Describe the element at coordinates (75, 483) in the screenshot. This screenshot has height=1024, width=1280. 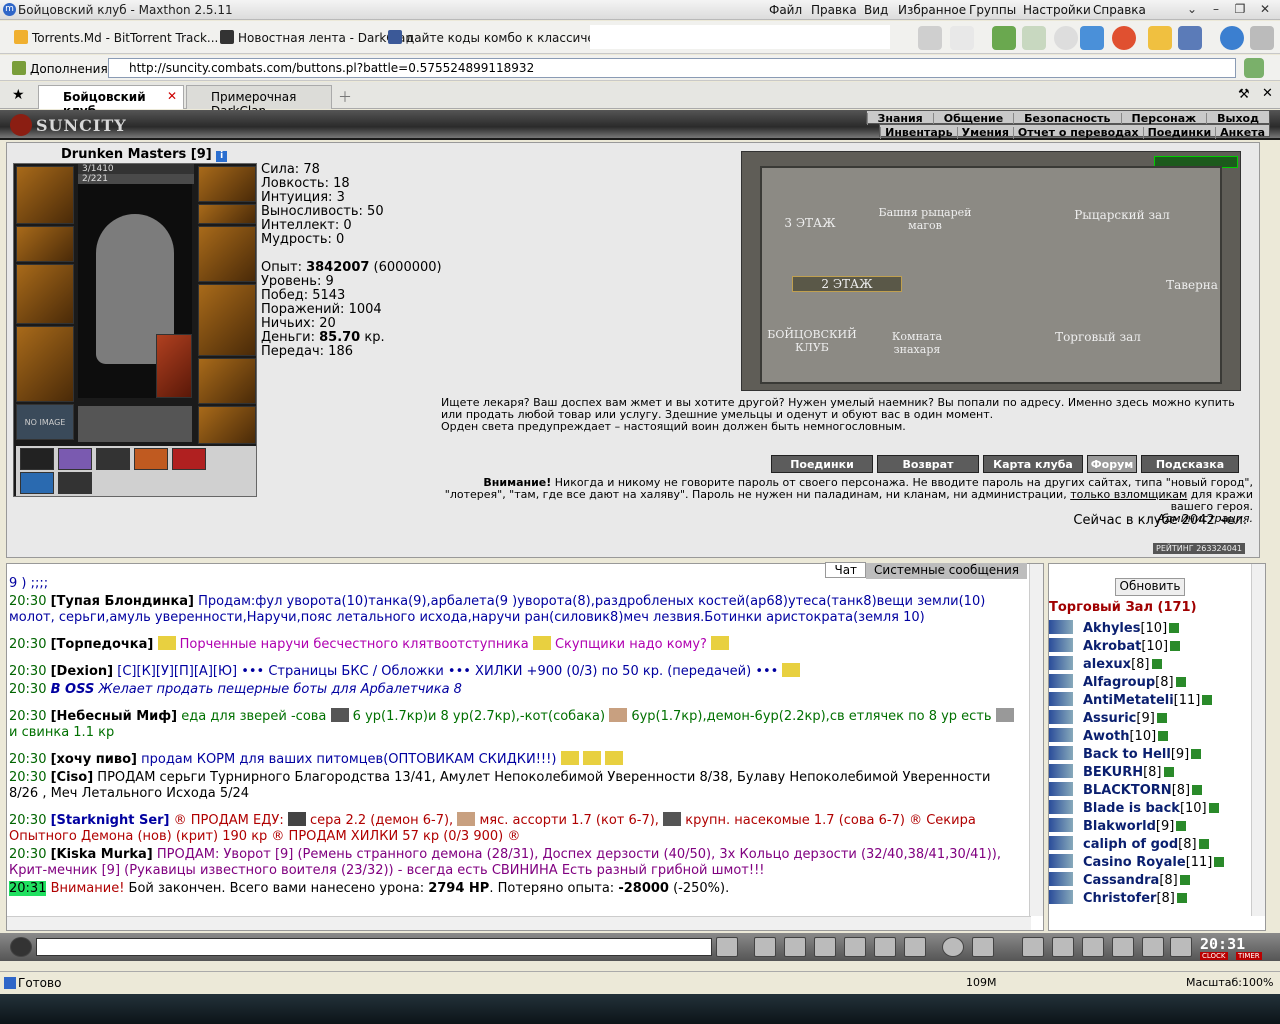
I see `item-figure2-icon` at that location.